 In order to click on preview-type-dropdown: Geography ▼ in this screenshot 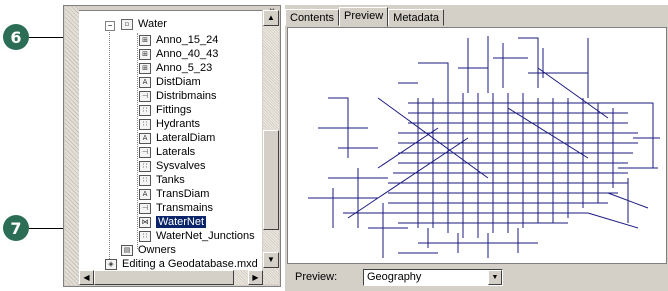, I will do `click(433, 277)`.